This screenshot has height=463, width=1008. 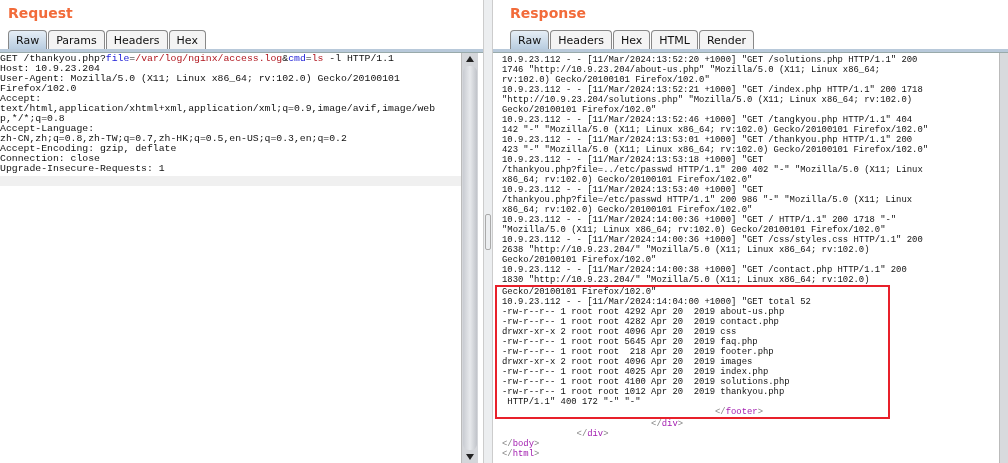 I want to click on code-line: 10.9.23.112 - - [11/Mar/2024:13:52:21 +1000] "GET /index.php HTTP/1.1" 200 1718, so click(x=713, y=90).